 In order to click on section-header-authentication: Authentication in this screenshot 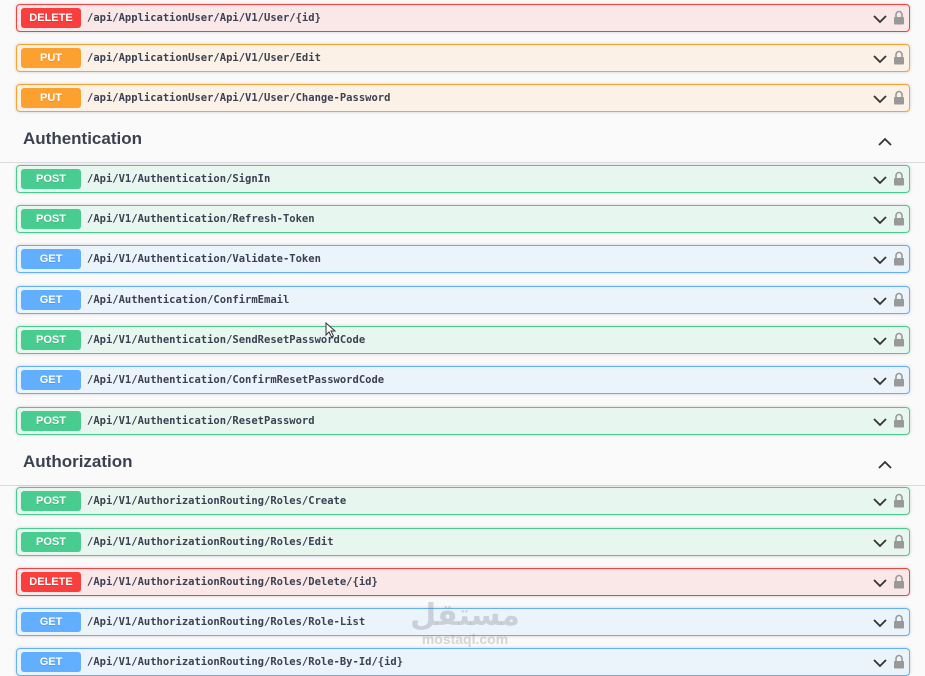, I will do `click(462, 143)`.